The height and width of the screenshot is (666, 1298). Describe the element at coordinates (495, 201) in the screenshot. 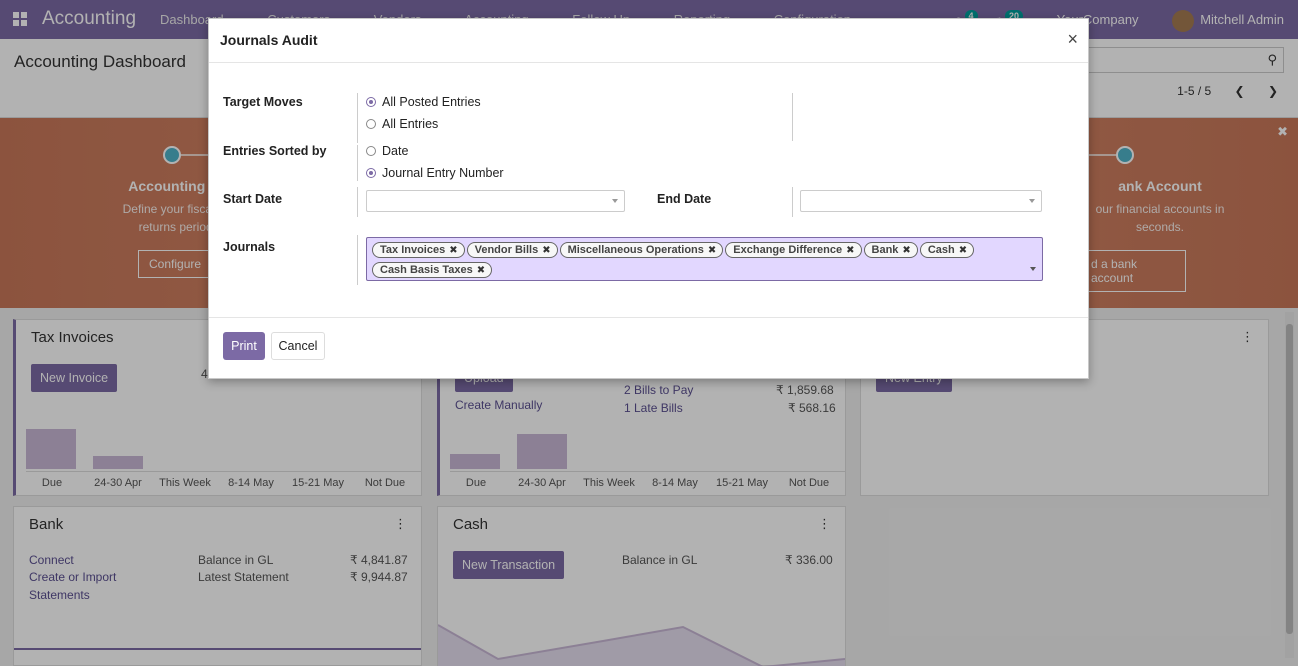

I see `start-date-input` at that location.